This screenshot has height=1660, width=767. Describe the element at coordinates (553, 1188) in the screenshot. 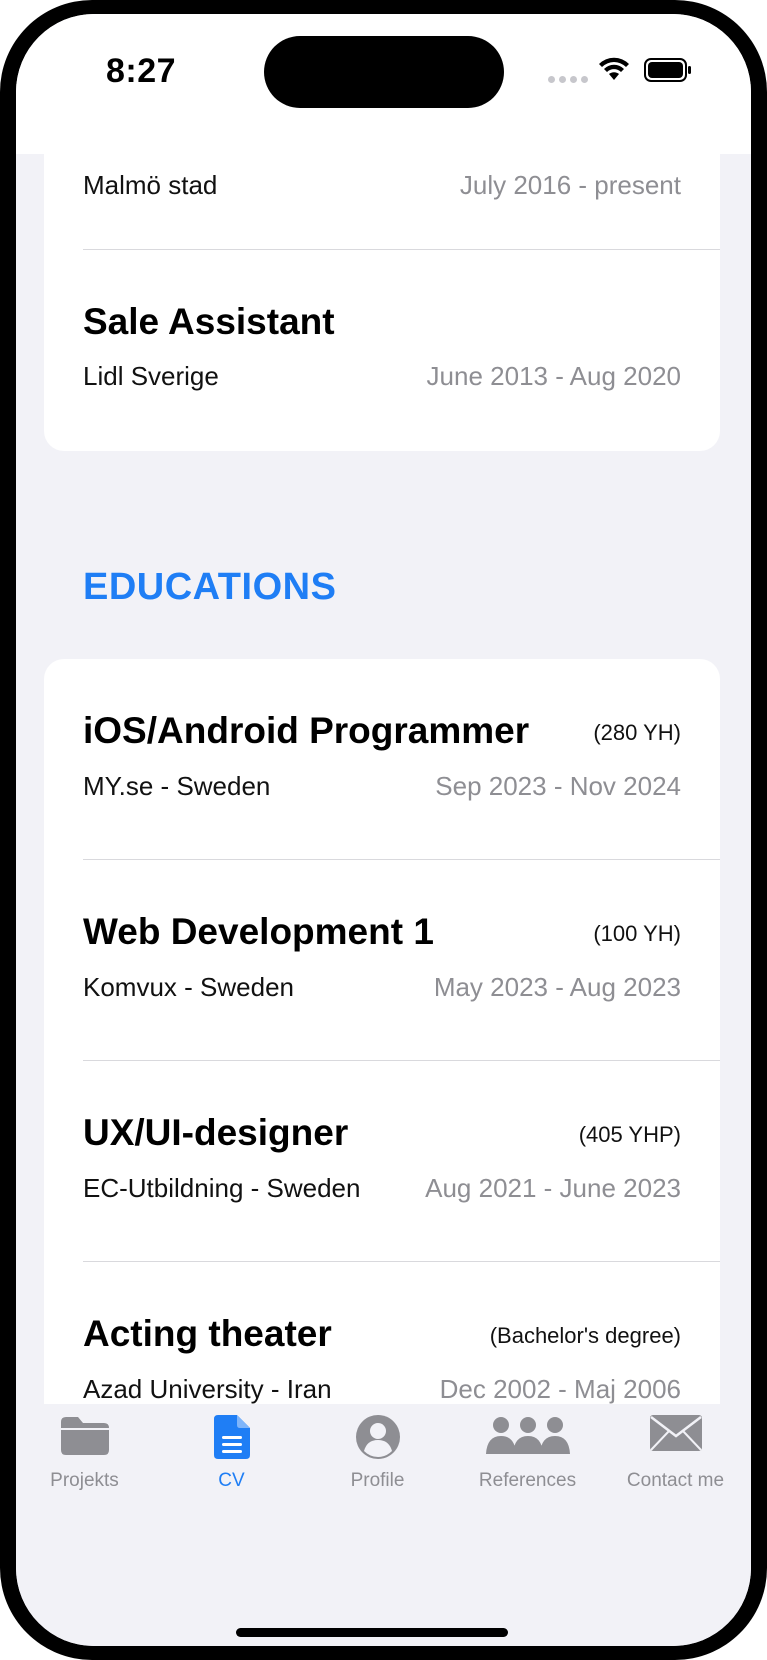

I see `education-dates: Aug 2021 - June 2023` at that location.